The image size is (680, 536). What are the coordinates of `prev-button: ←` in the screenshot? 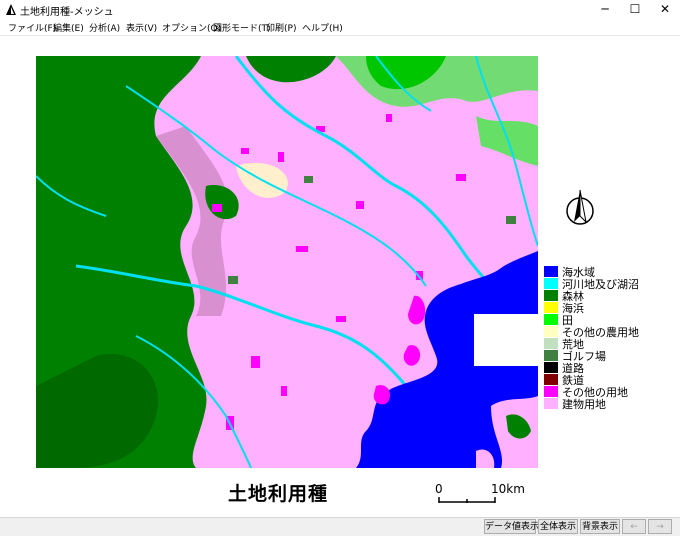 It's located at (634, 526).